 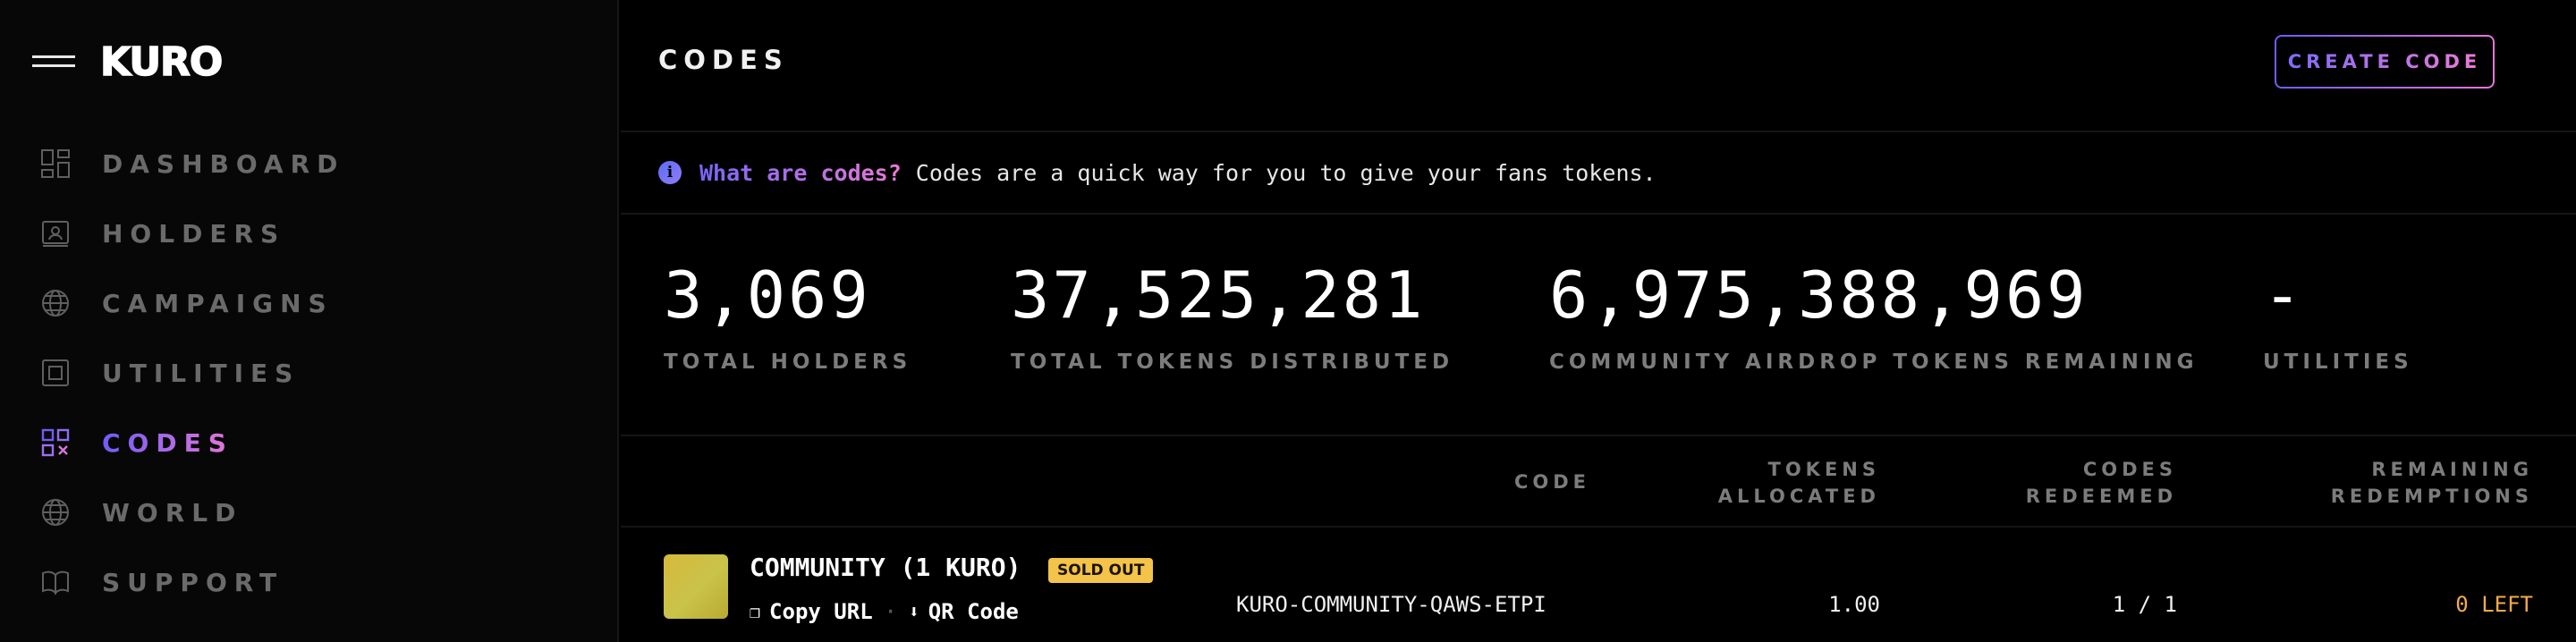 What do you see at coordinates (161, 62) in the screenshot?
I see `logo: KURO` at bounding box center [161, 62].